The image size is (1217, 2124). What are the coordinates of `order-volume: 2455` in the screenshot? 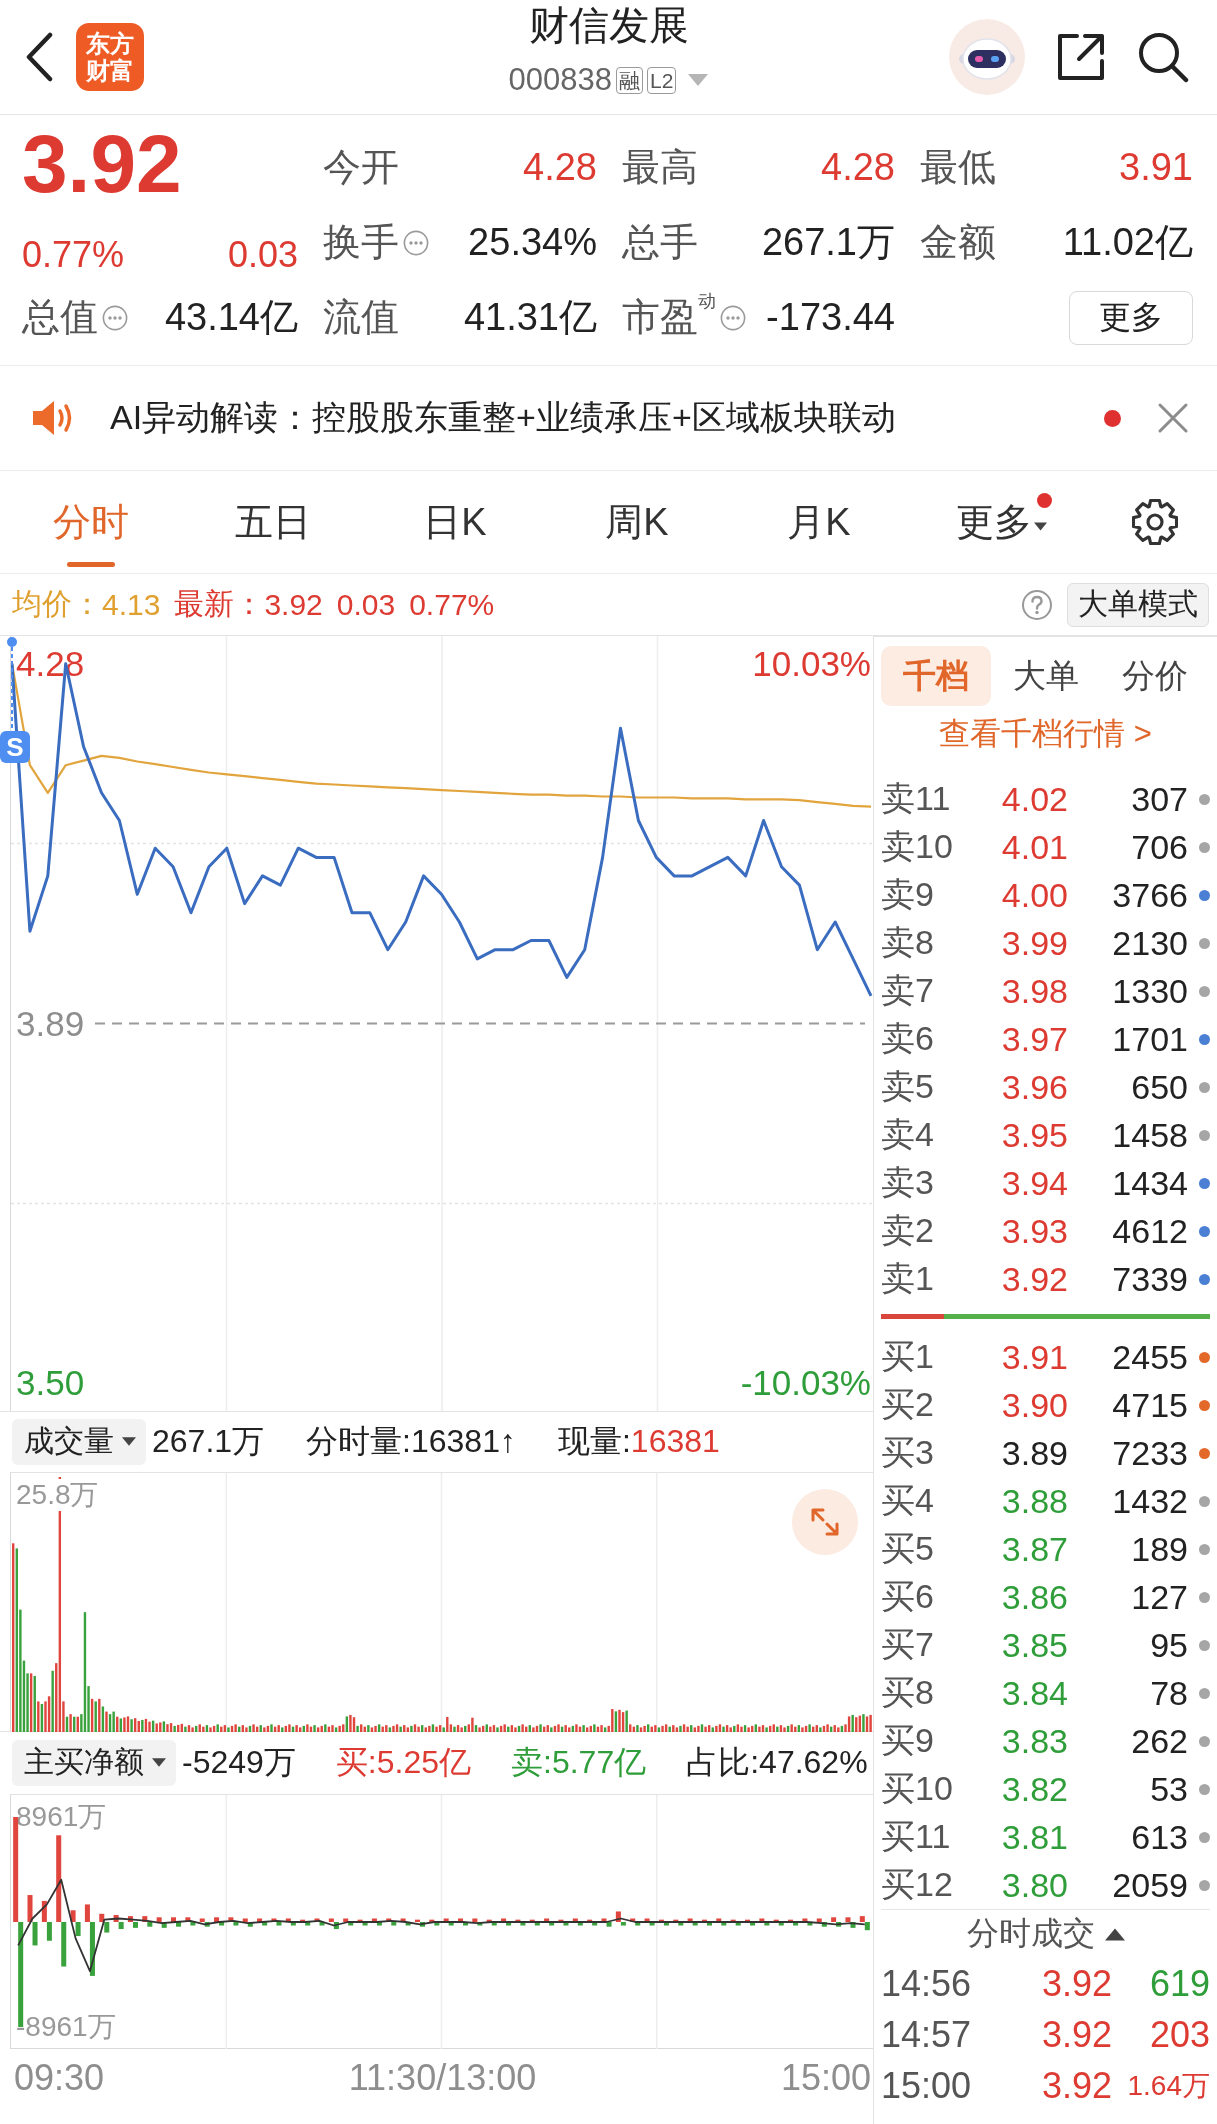 It's located at (1149, 1357).